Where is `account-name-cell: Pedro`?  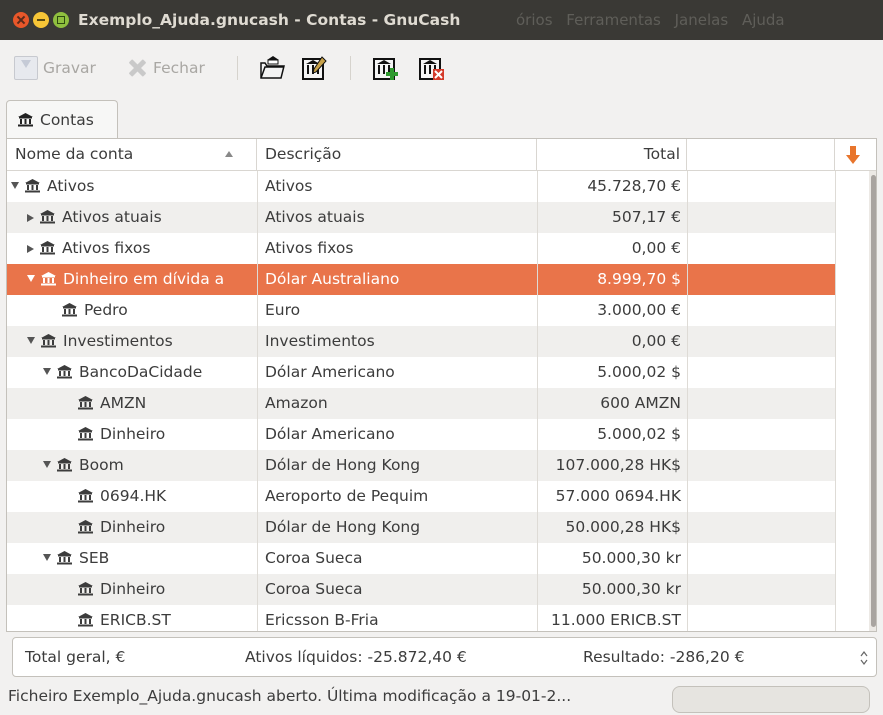
account-name-cell: Pedro is located at coordinates (132, 310).